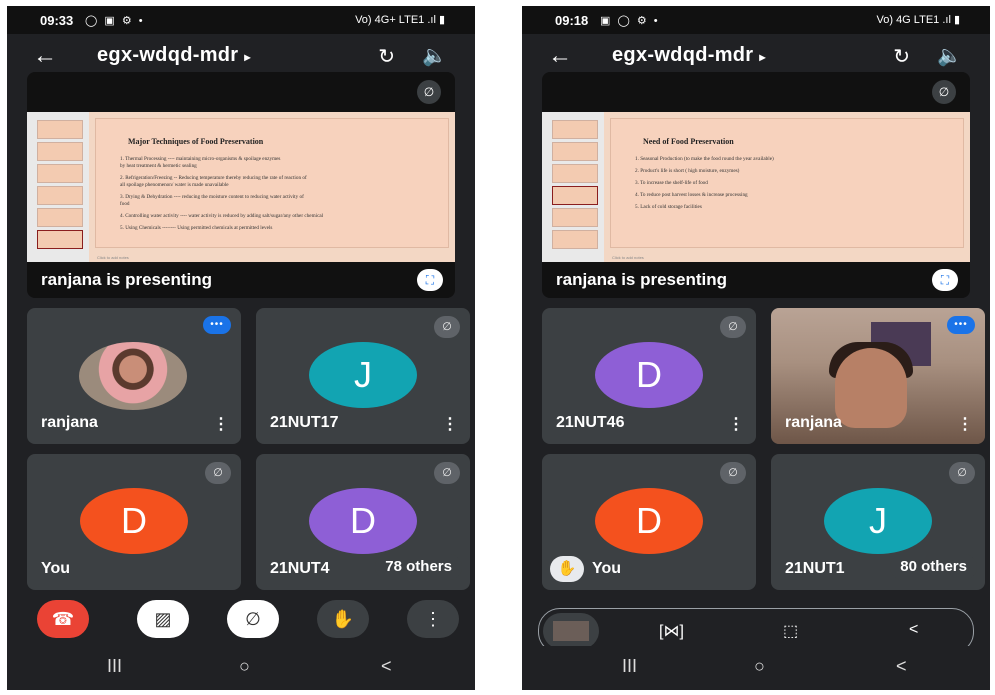 Image resolution: width=995 pixels, height=695 pixels. Describe the element at coordinates (63, 619) in the screenshot. I see `end-call-button: ☎` at that location.